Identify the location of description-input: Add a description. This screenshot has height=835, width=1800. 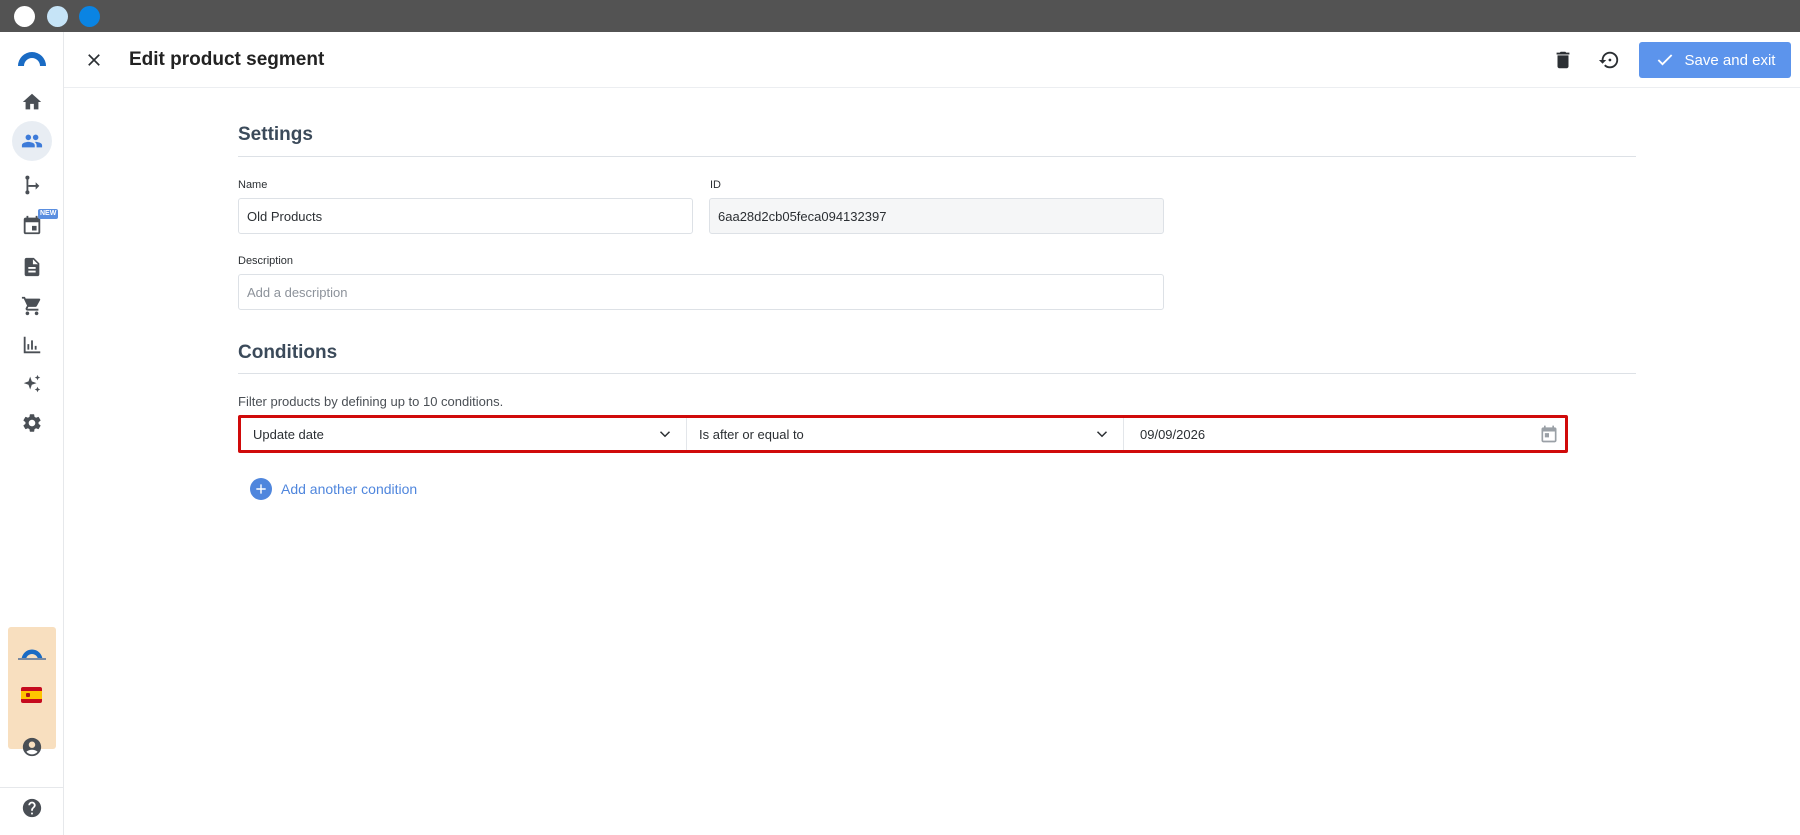
(701, 292).